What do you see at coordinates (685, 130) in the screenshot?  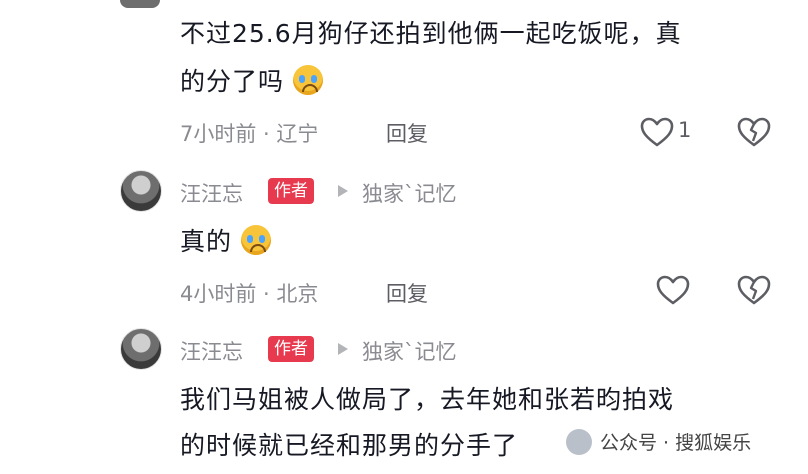 I see `like-count: 1` at bounding box center [685, 130].